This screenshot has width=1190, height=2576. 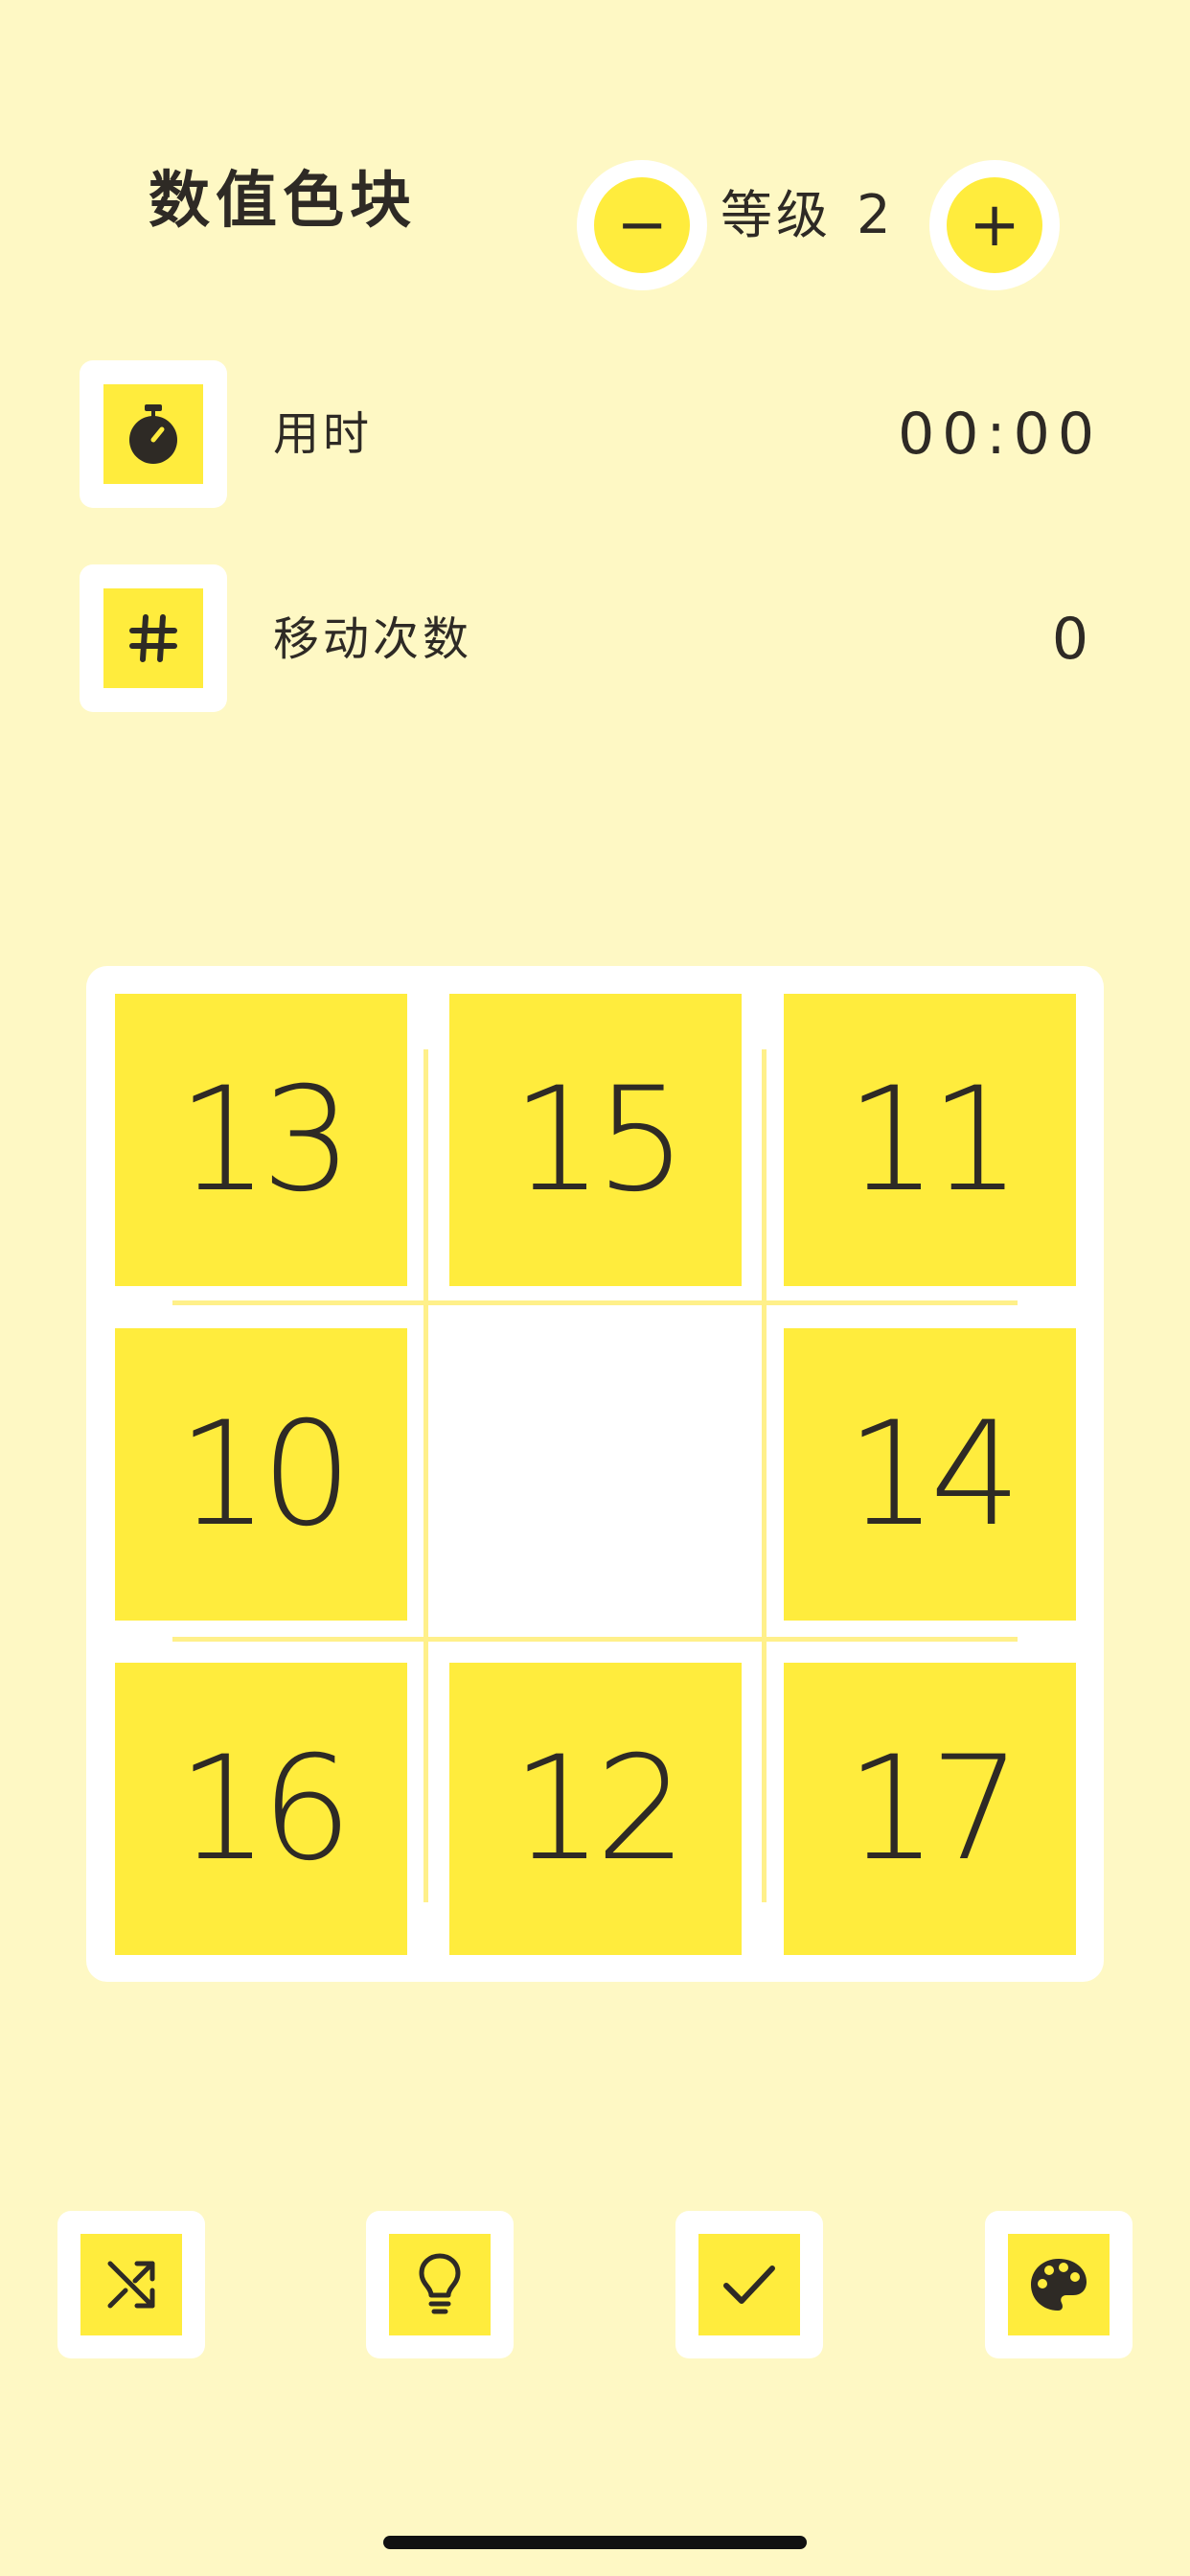 What do you see at coordinates (261, 1474) in the screenshot?
I see `tile-r2c1: 10` at bounding box center [261, 1474].